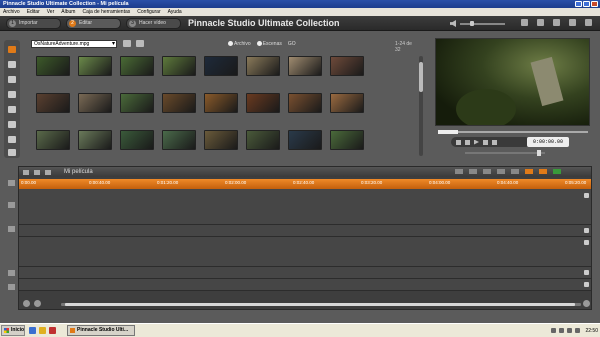 This screenshot has width=600, height=337. I want to click on folder-open-icon, so click(140, 43).